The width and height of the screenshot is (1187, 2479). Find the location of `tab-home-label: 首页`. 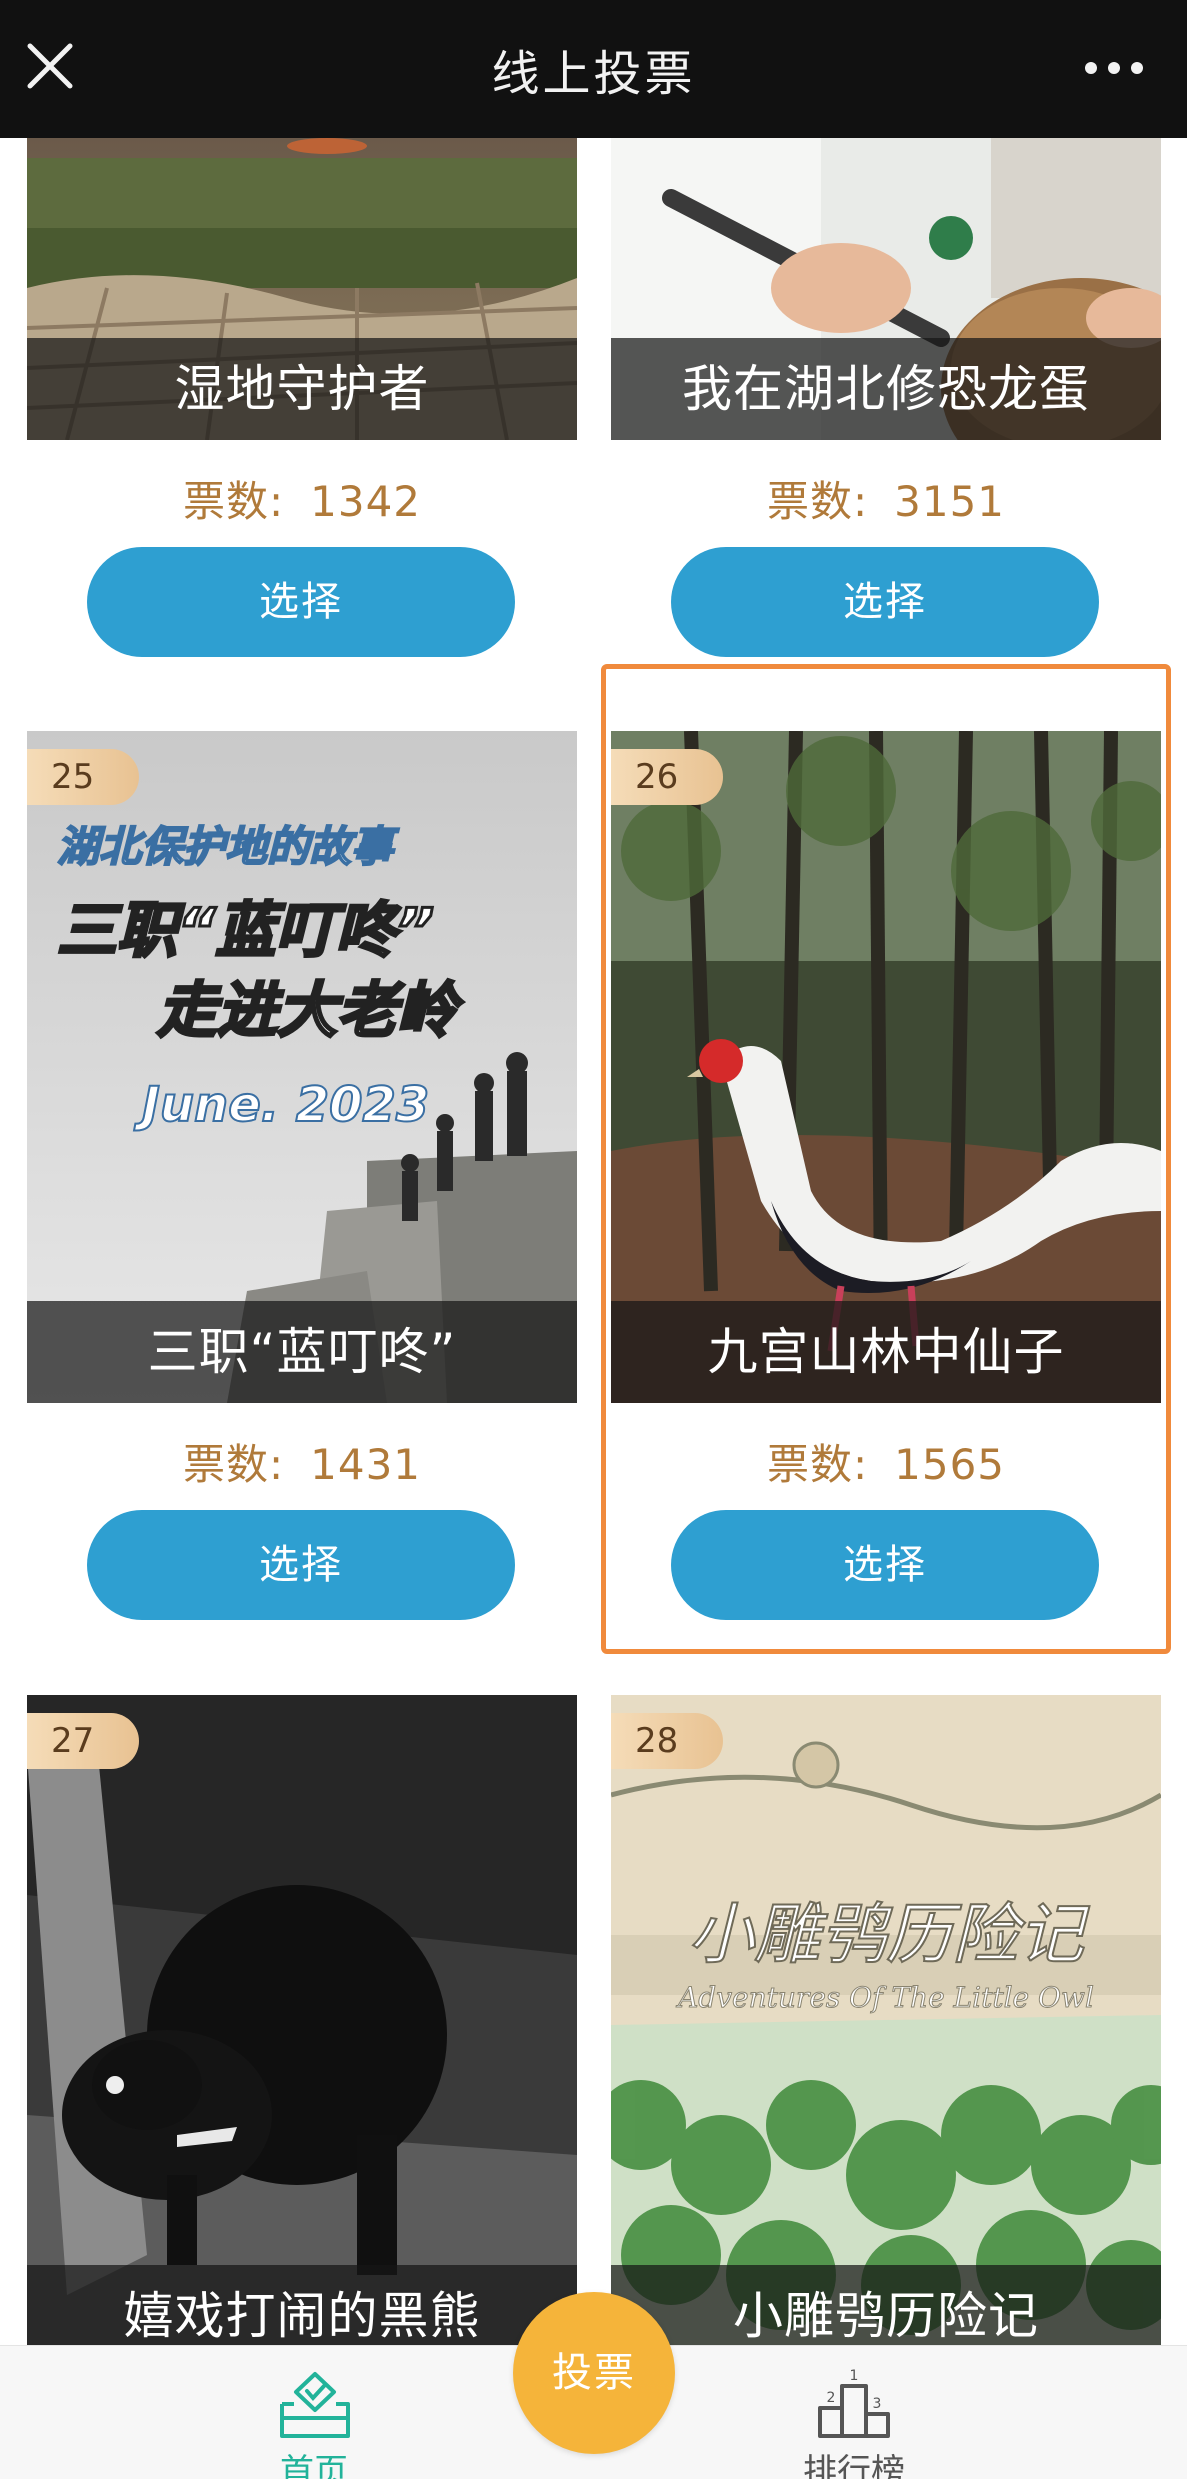

tab-home-label: 首页 is located at coordinates (314, 2465).